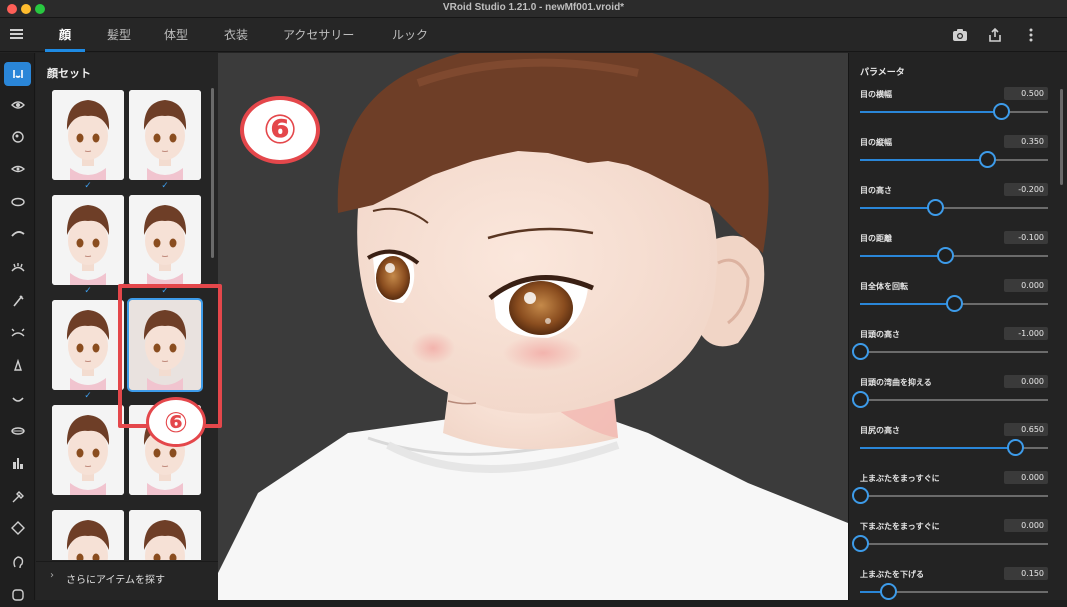 The image size is (1067, 607). I want to click on chevron-right-icon: ›, so click(52, 575).